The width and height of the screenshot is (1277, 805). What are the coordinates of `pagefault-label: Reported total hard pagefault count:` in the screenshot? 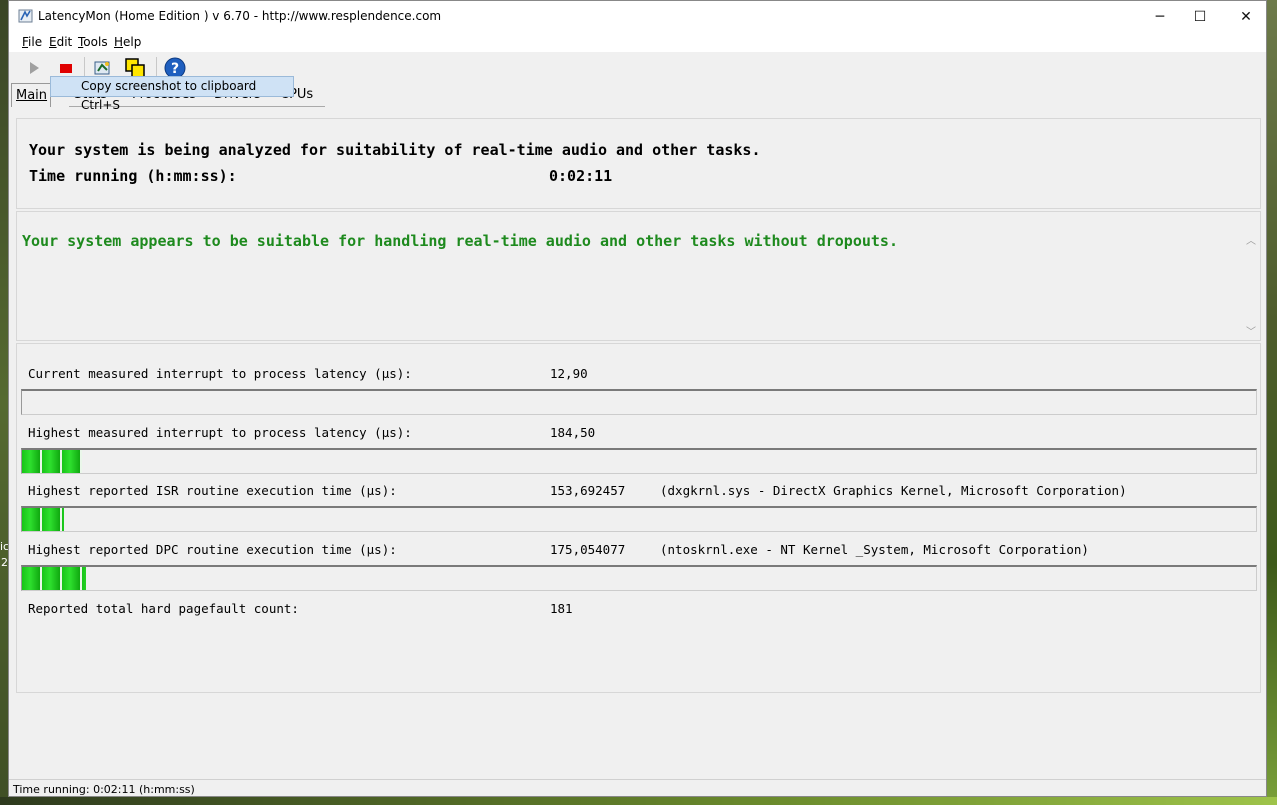 It's located at (163, 608).